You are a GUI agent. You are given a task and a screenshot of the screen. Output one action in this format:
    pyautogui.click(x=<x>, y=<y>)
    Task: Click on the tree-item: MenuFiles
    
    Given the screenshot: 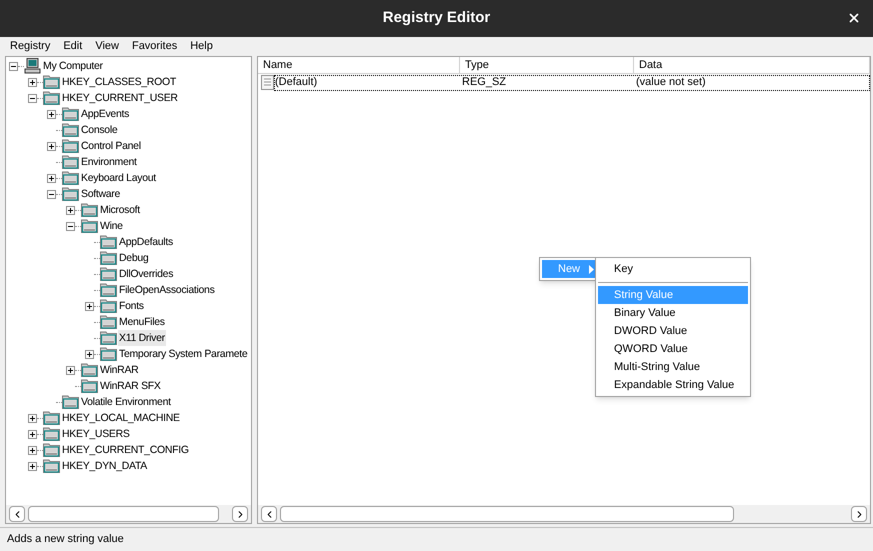 What is the action you would take?
    pyautogui.click(x=142, y=322)
    